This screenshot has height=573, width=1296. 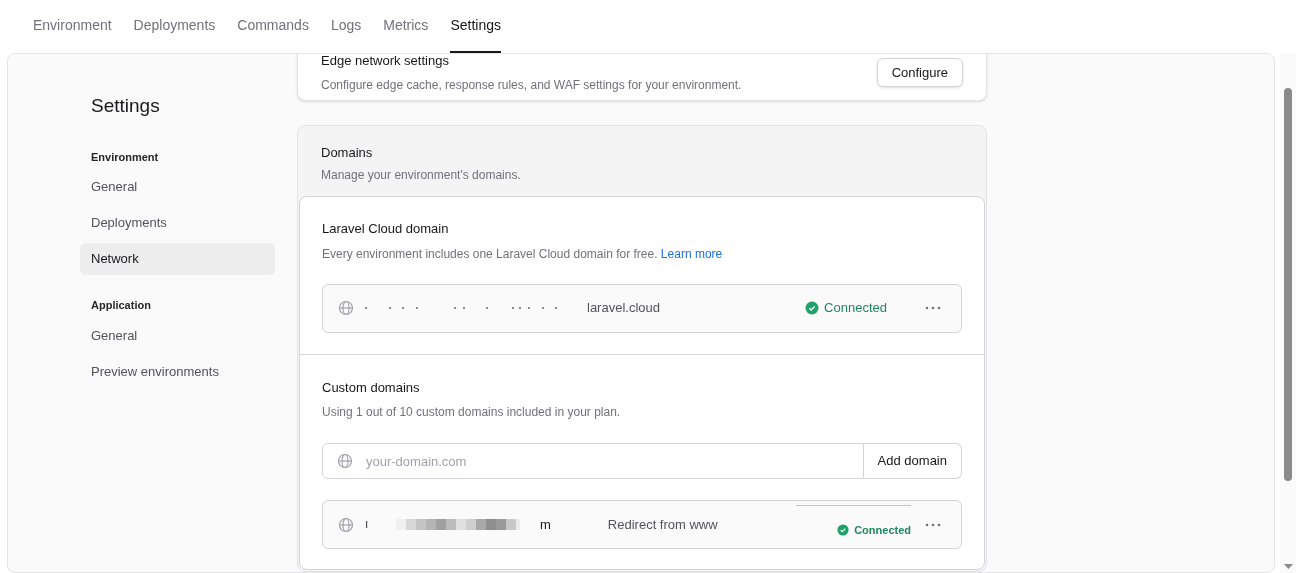 I want to click on scrollbar-thumb, so click(x=1288, y=284).